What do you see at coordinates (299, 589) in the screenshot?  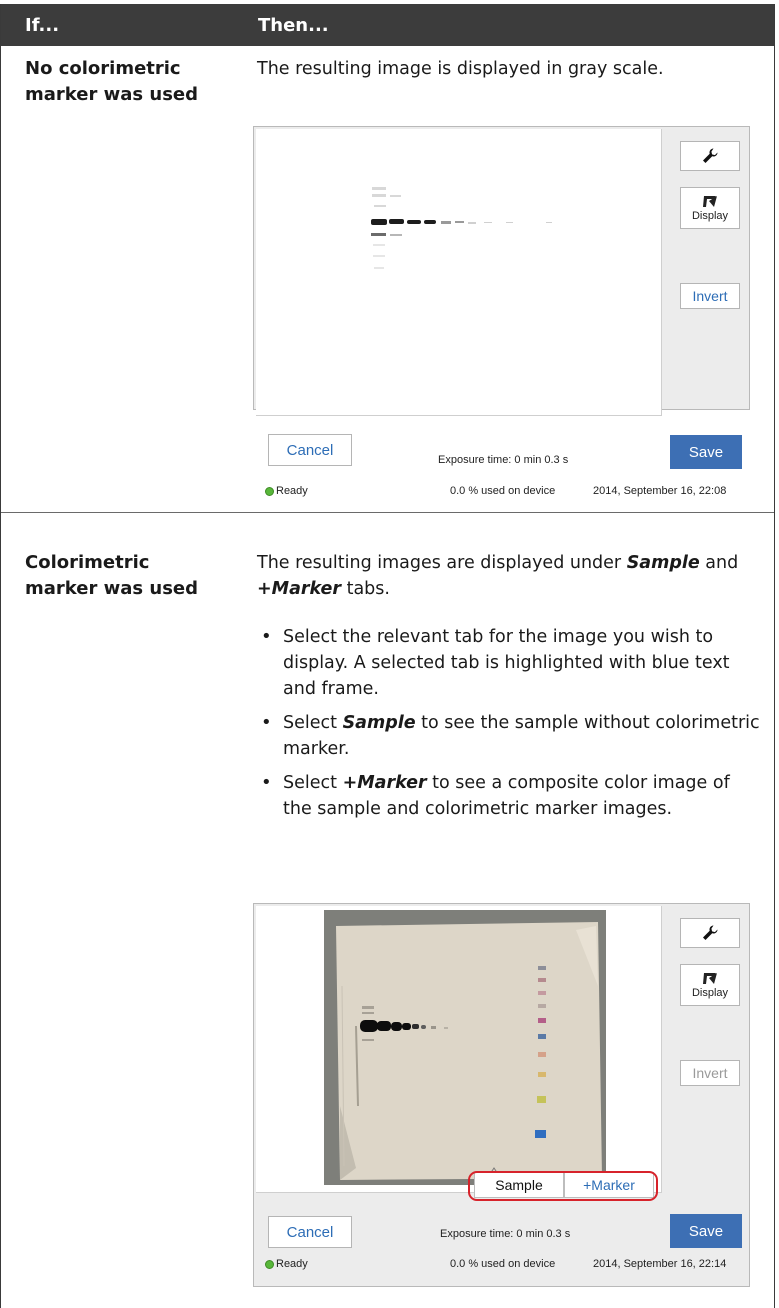 I see `text-marker-emph: +Marker` at bounding box center [299, 589].